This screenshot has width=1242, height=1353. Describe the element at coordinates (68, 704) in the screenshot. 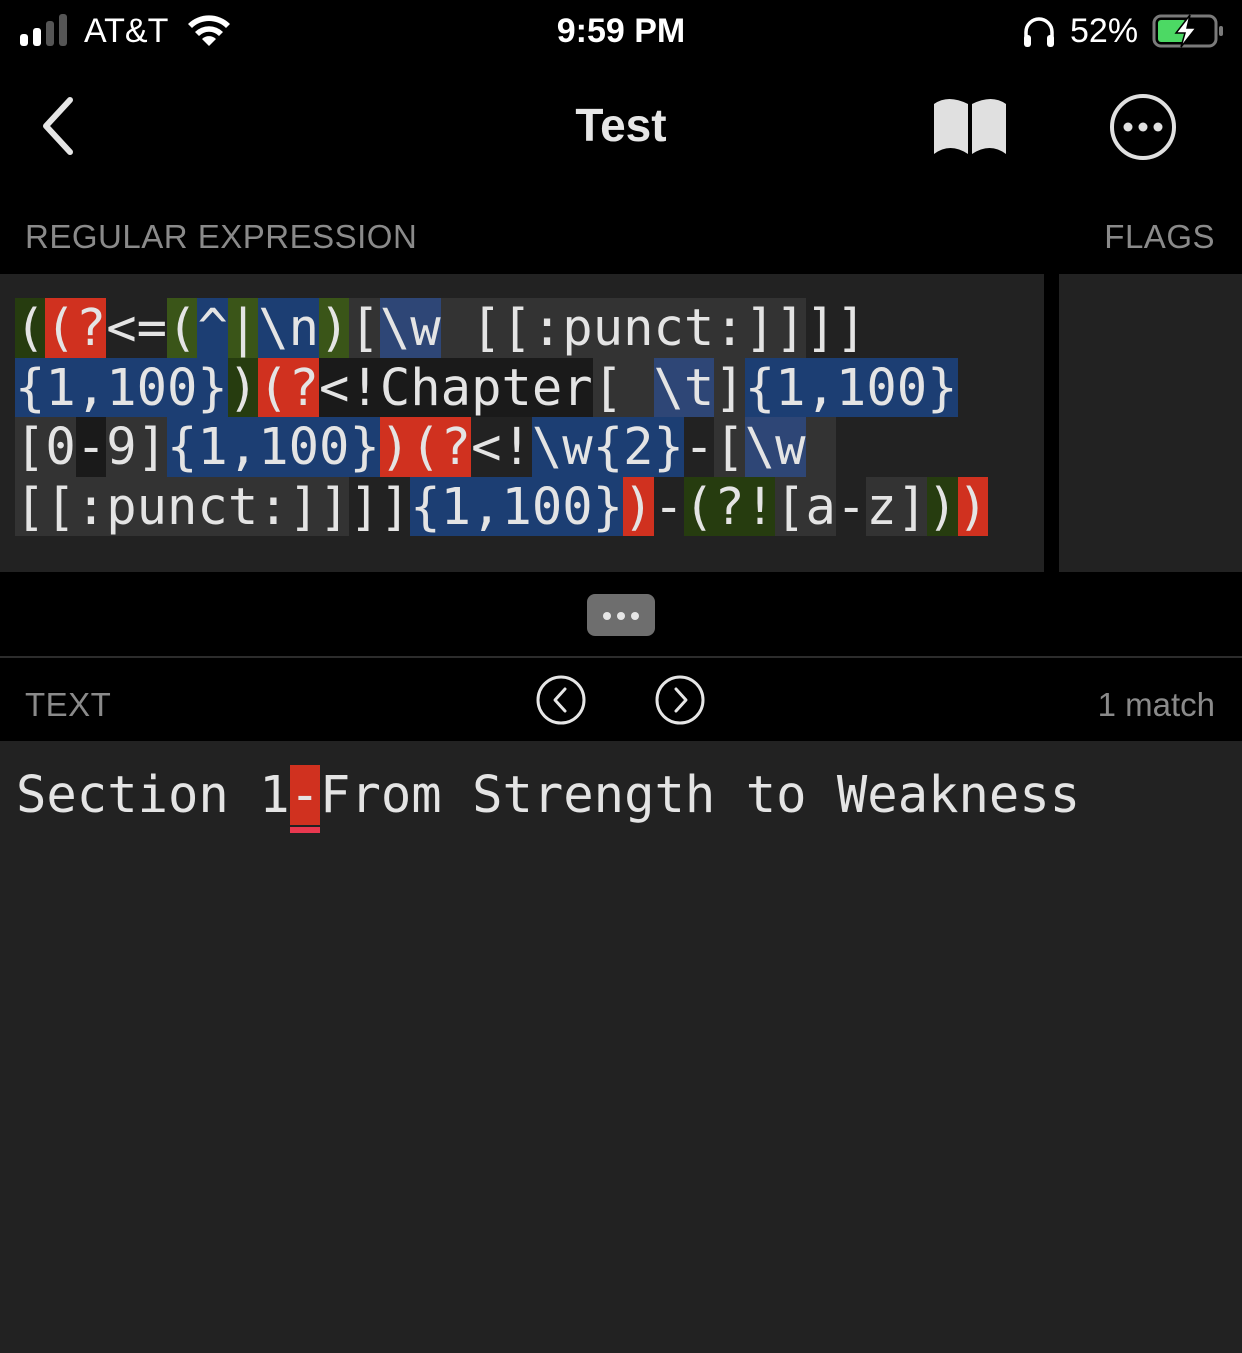

I see `text-label: TEXT` at that location.